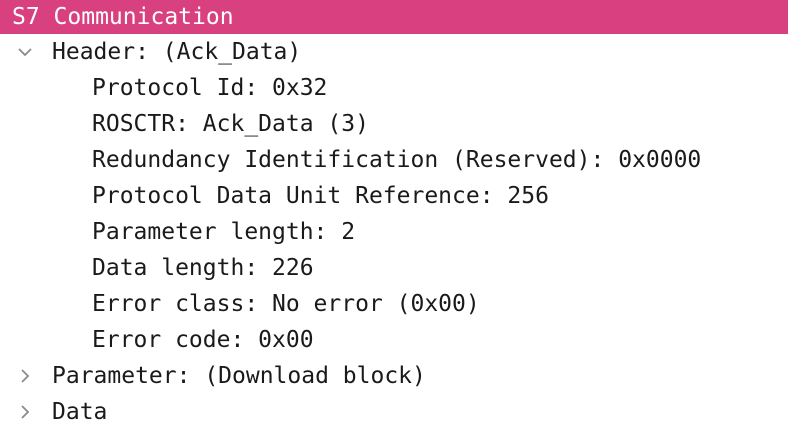  Describe the element at coordinates (25, 52) in the screenshot. I see `chevron-down-icon` at that location.